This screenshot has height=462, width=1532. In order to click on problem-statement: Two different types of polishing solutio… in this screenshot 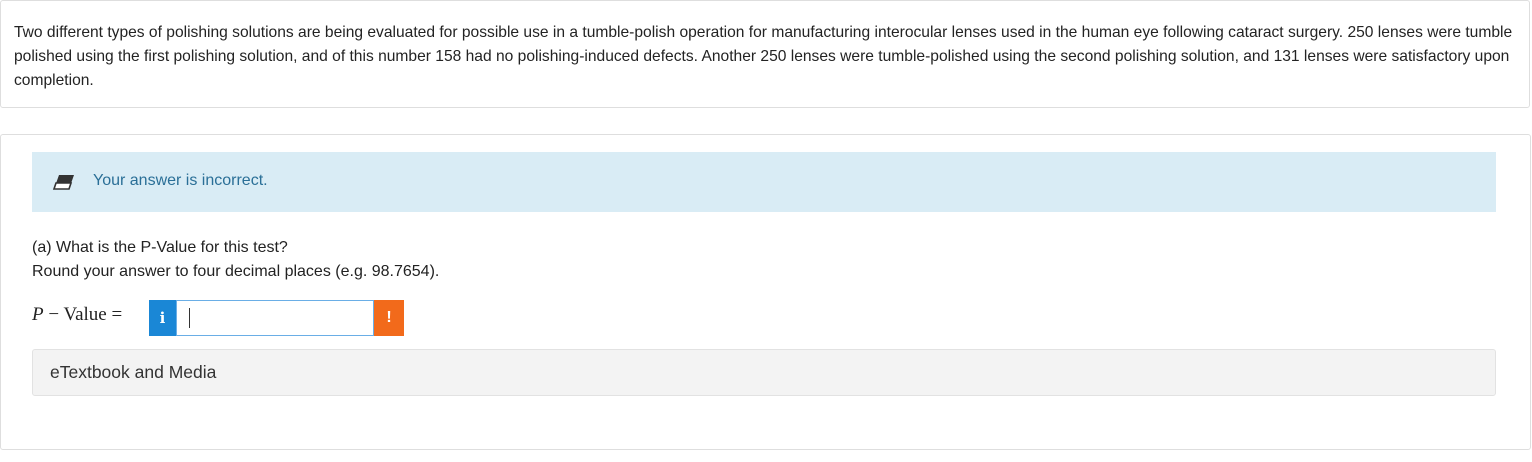, I will do `click(763, 56)`.